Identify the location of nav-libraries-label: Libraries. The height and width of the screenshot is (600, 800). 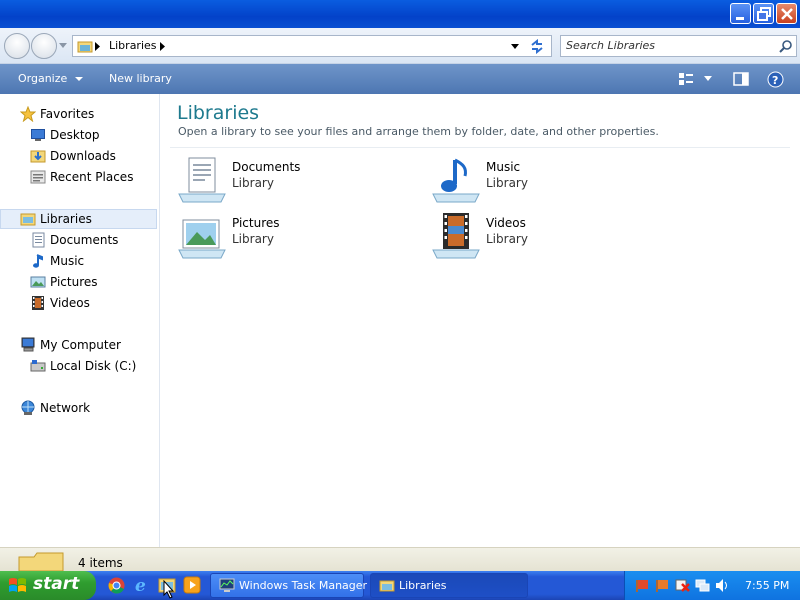
(66, 219).